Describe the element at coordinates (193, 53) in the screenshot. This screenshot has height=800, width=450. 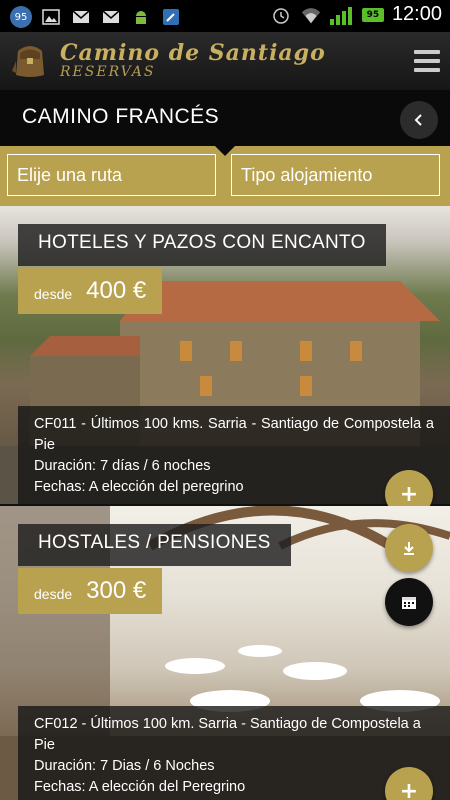
I see `app-logo-title: Camino de Santiago` at that location.